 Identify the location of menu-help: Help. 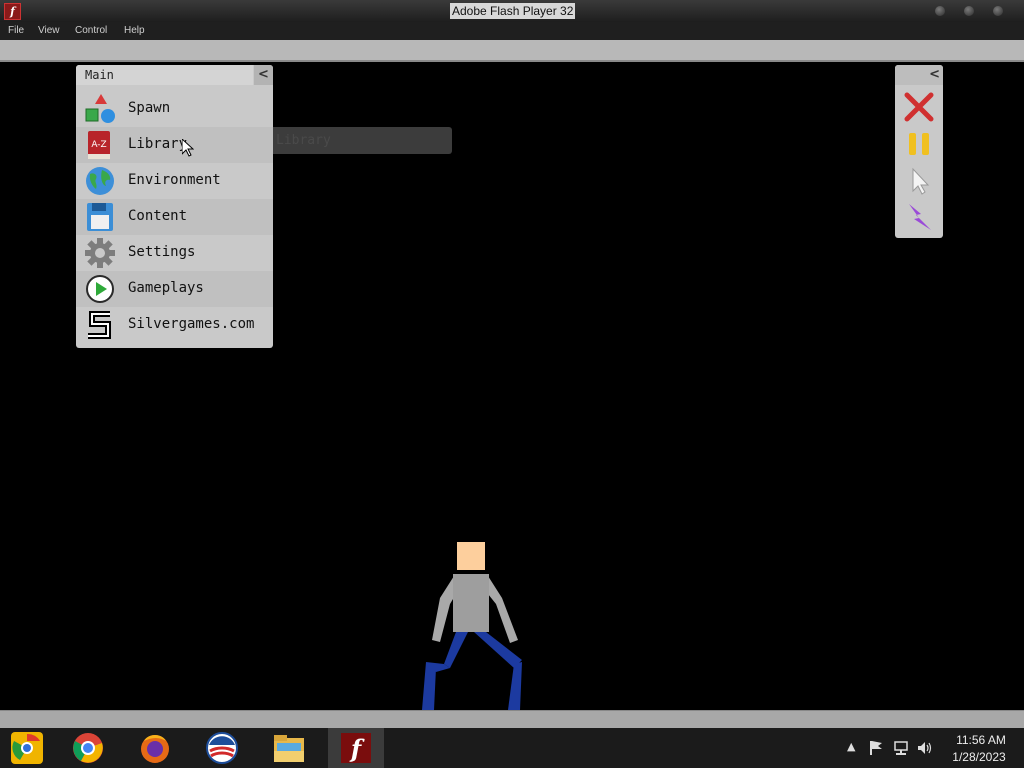
(134, 30).